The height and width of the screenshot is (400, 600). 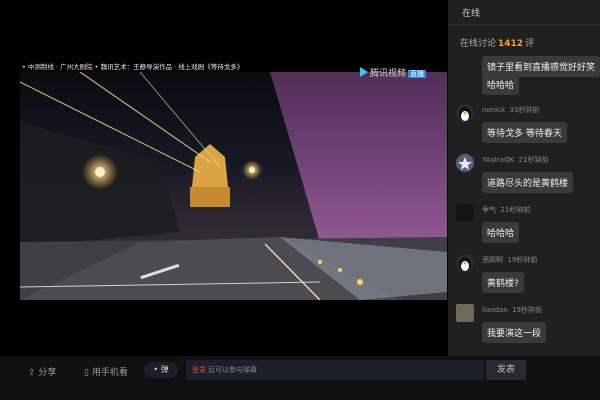 I want to click on chat-username: liaodan 19秒钟前, so click(x=512, y=310).